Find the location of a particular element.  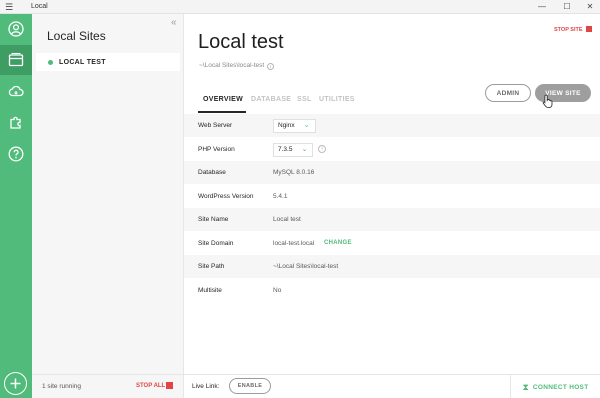

site-path-text: ~\Local Sites\local-test is located at coordinates (232, 65).